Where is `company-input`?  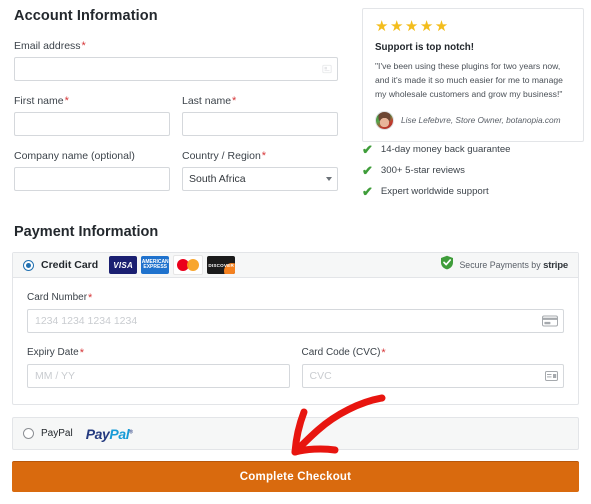
company-input is located at coordinates (92, 179).